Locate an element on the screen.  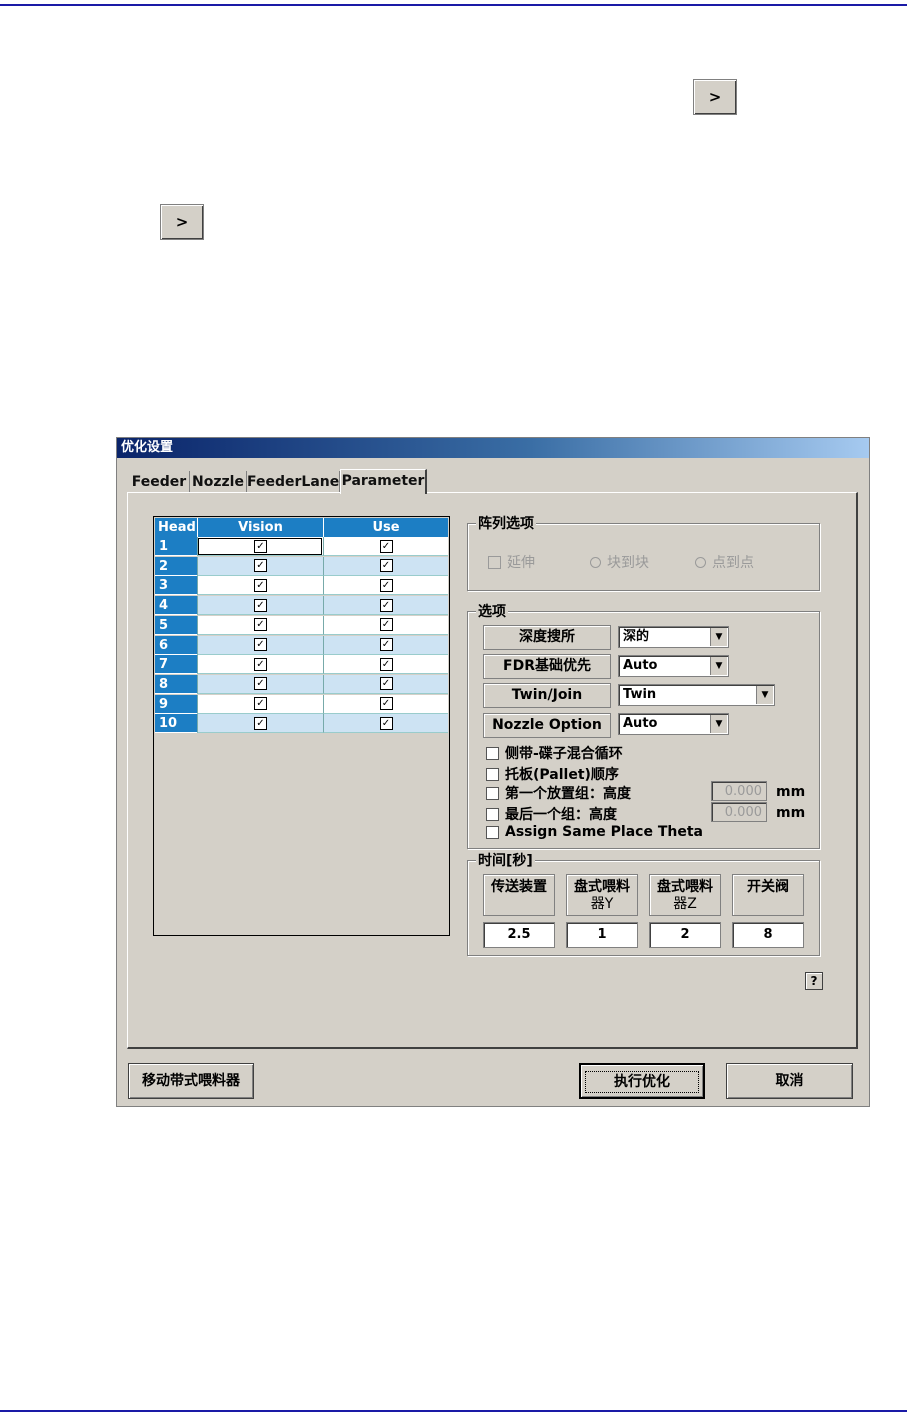
last-group-height-checkbox: 最后一个组：高度 is located at coordinates (551, 814).